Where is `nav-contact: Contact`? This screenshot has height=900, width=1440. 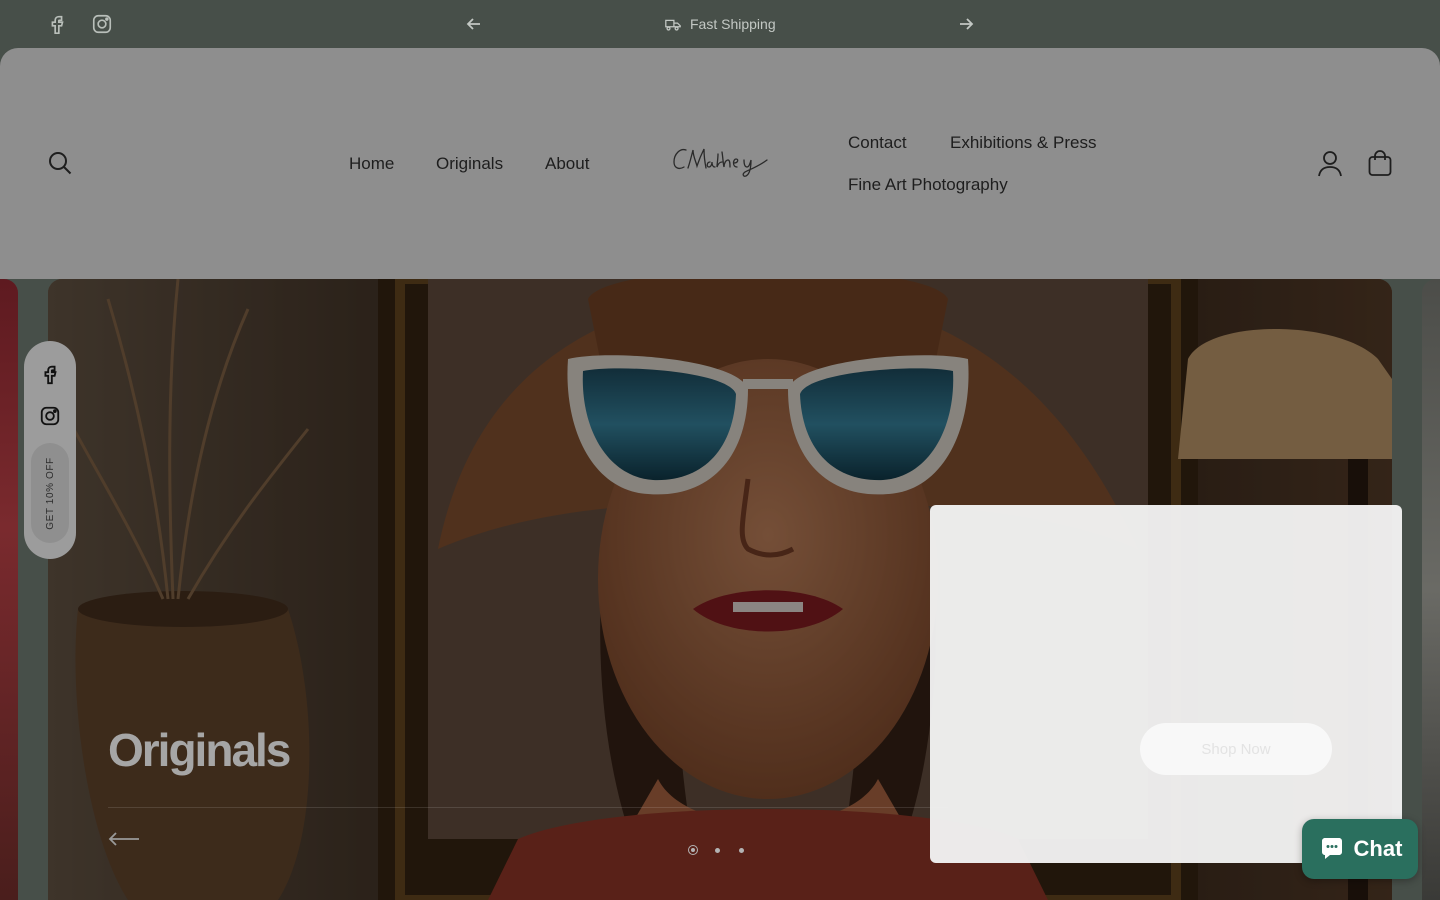
nav-contact: Contact is located at coordinates (877, 143).